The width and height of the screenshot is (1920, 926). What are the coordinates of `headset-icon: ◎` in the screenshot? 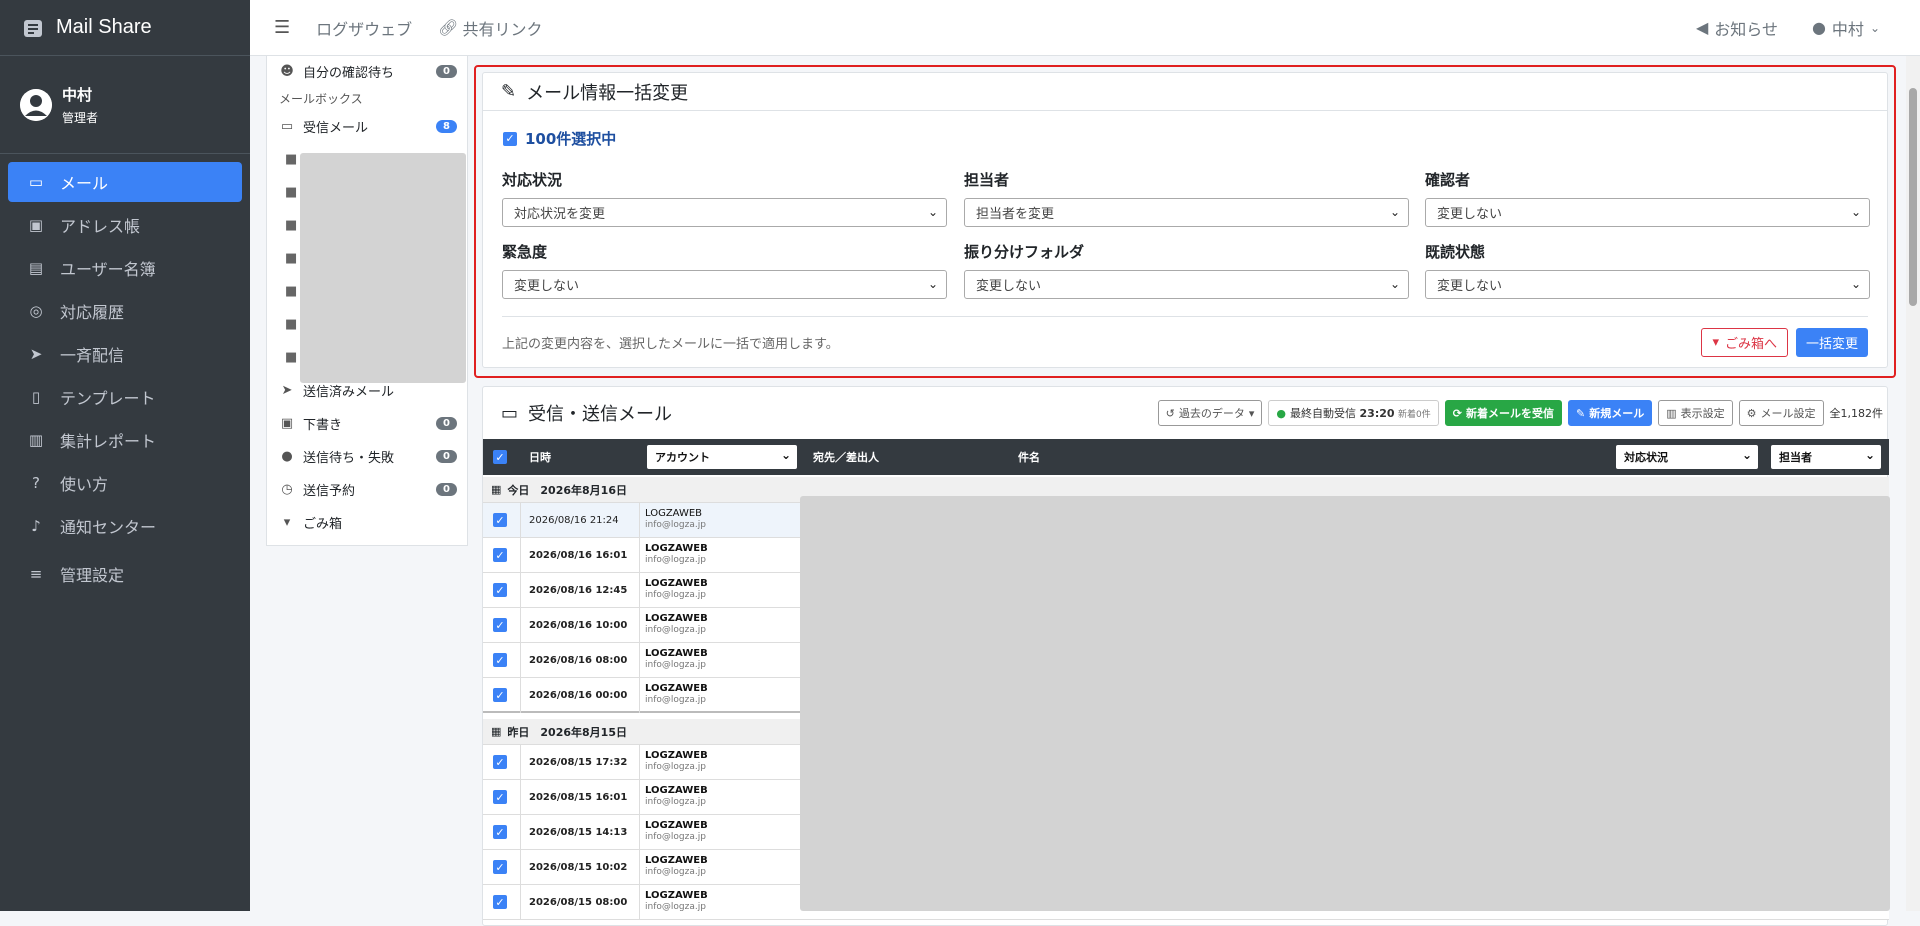 It's located at (36, 311).